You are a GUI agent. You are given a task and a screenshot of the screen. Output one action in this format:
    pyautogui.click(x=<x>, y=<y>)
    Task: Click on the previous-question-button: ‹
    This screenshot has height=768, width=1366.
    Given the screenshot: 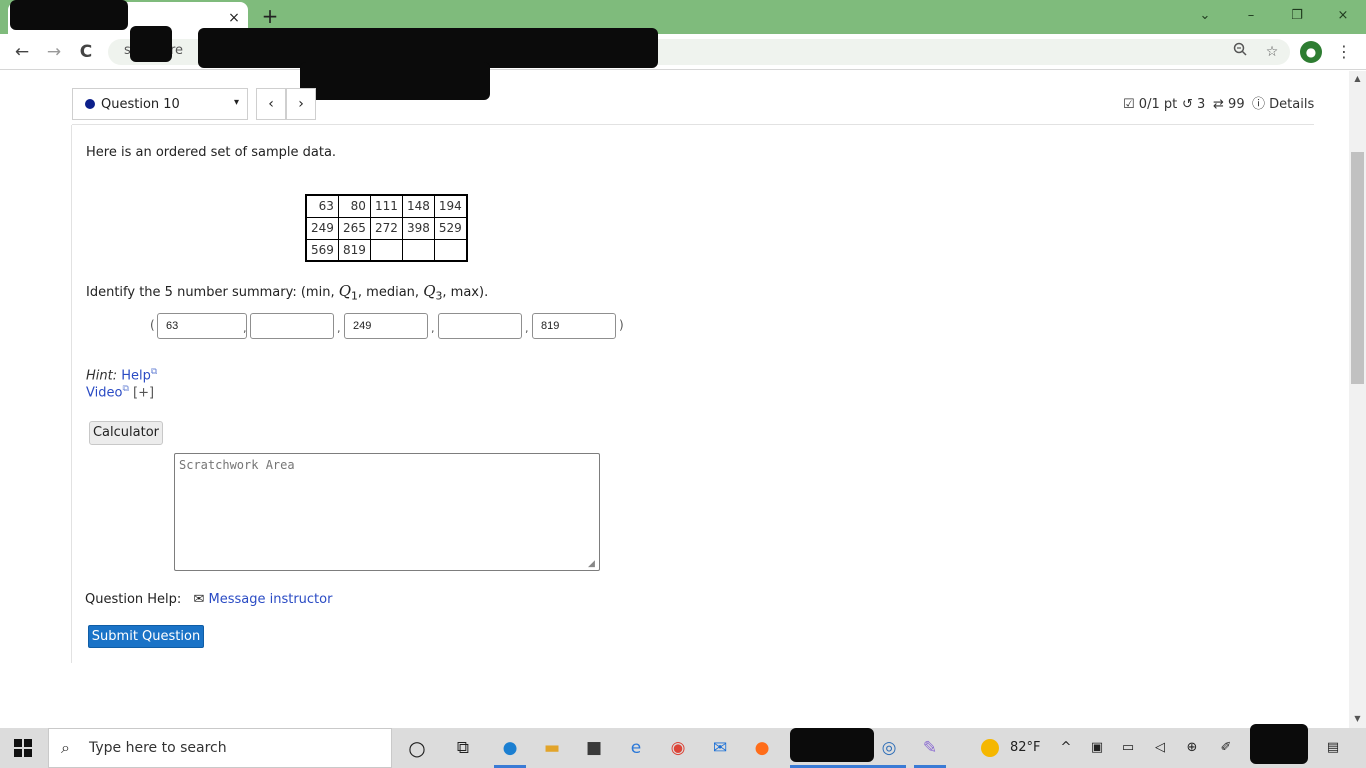 What is the action you would take?
    pyautogui.click(x=271, y=104)
    